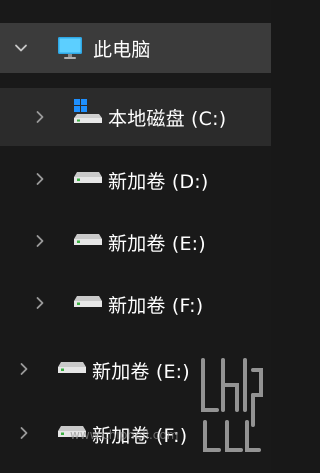 The width and height of the screenshot is (320, 473). What do you see at coordinates (124, 435) in the screenshot?
I see `watermark-text: www.chiphell.com` at bounding box center [124, 435].